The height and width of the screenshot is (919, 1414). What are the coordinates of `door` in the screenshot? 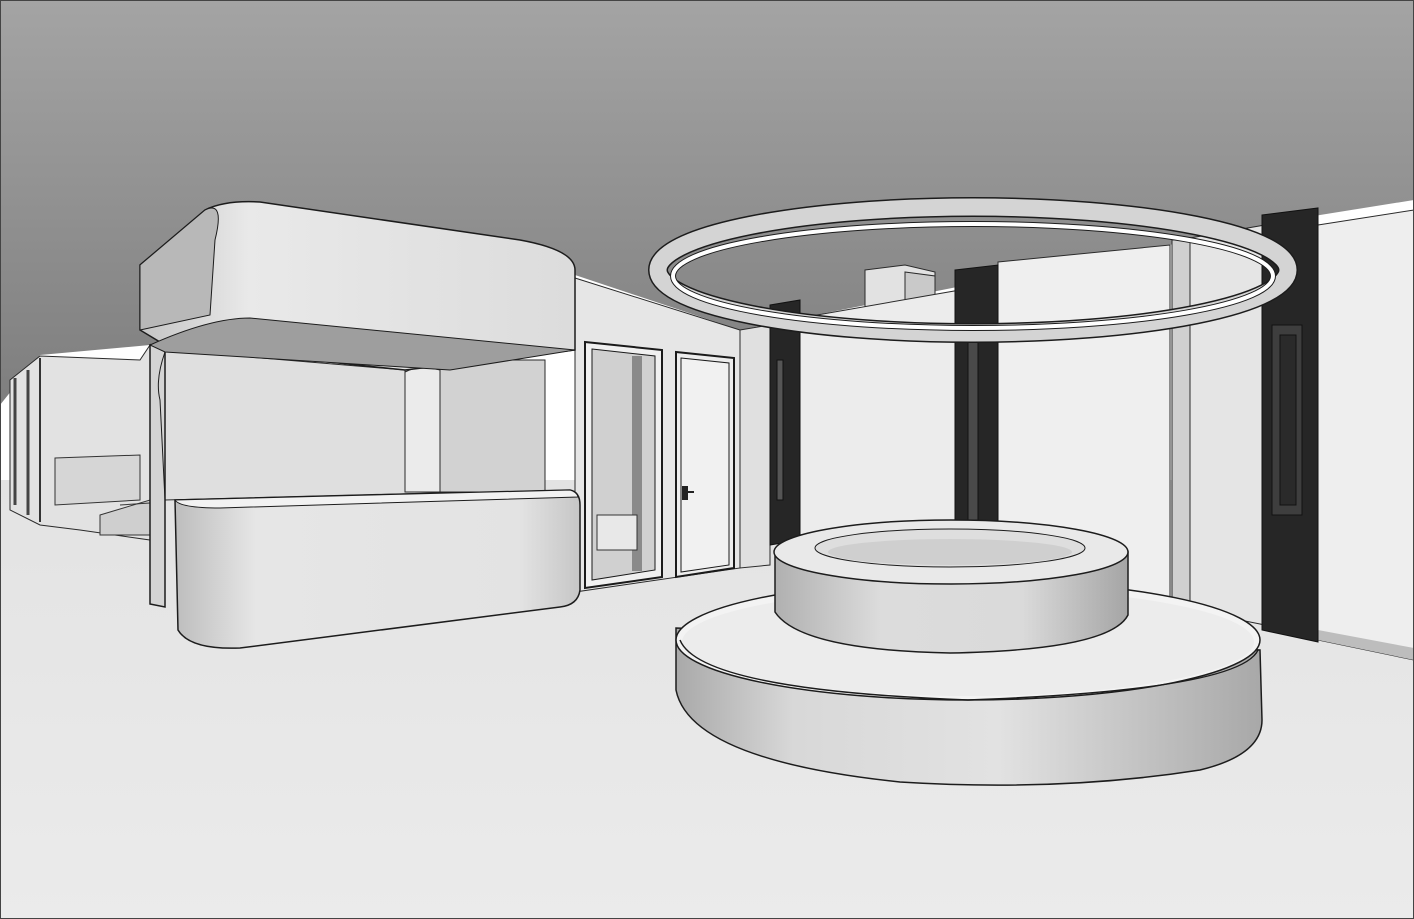 It's located at (705, 464).